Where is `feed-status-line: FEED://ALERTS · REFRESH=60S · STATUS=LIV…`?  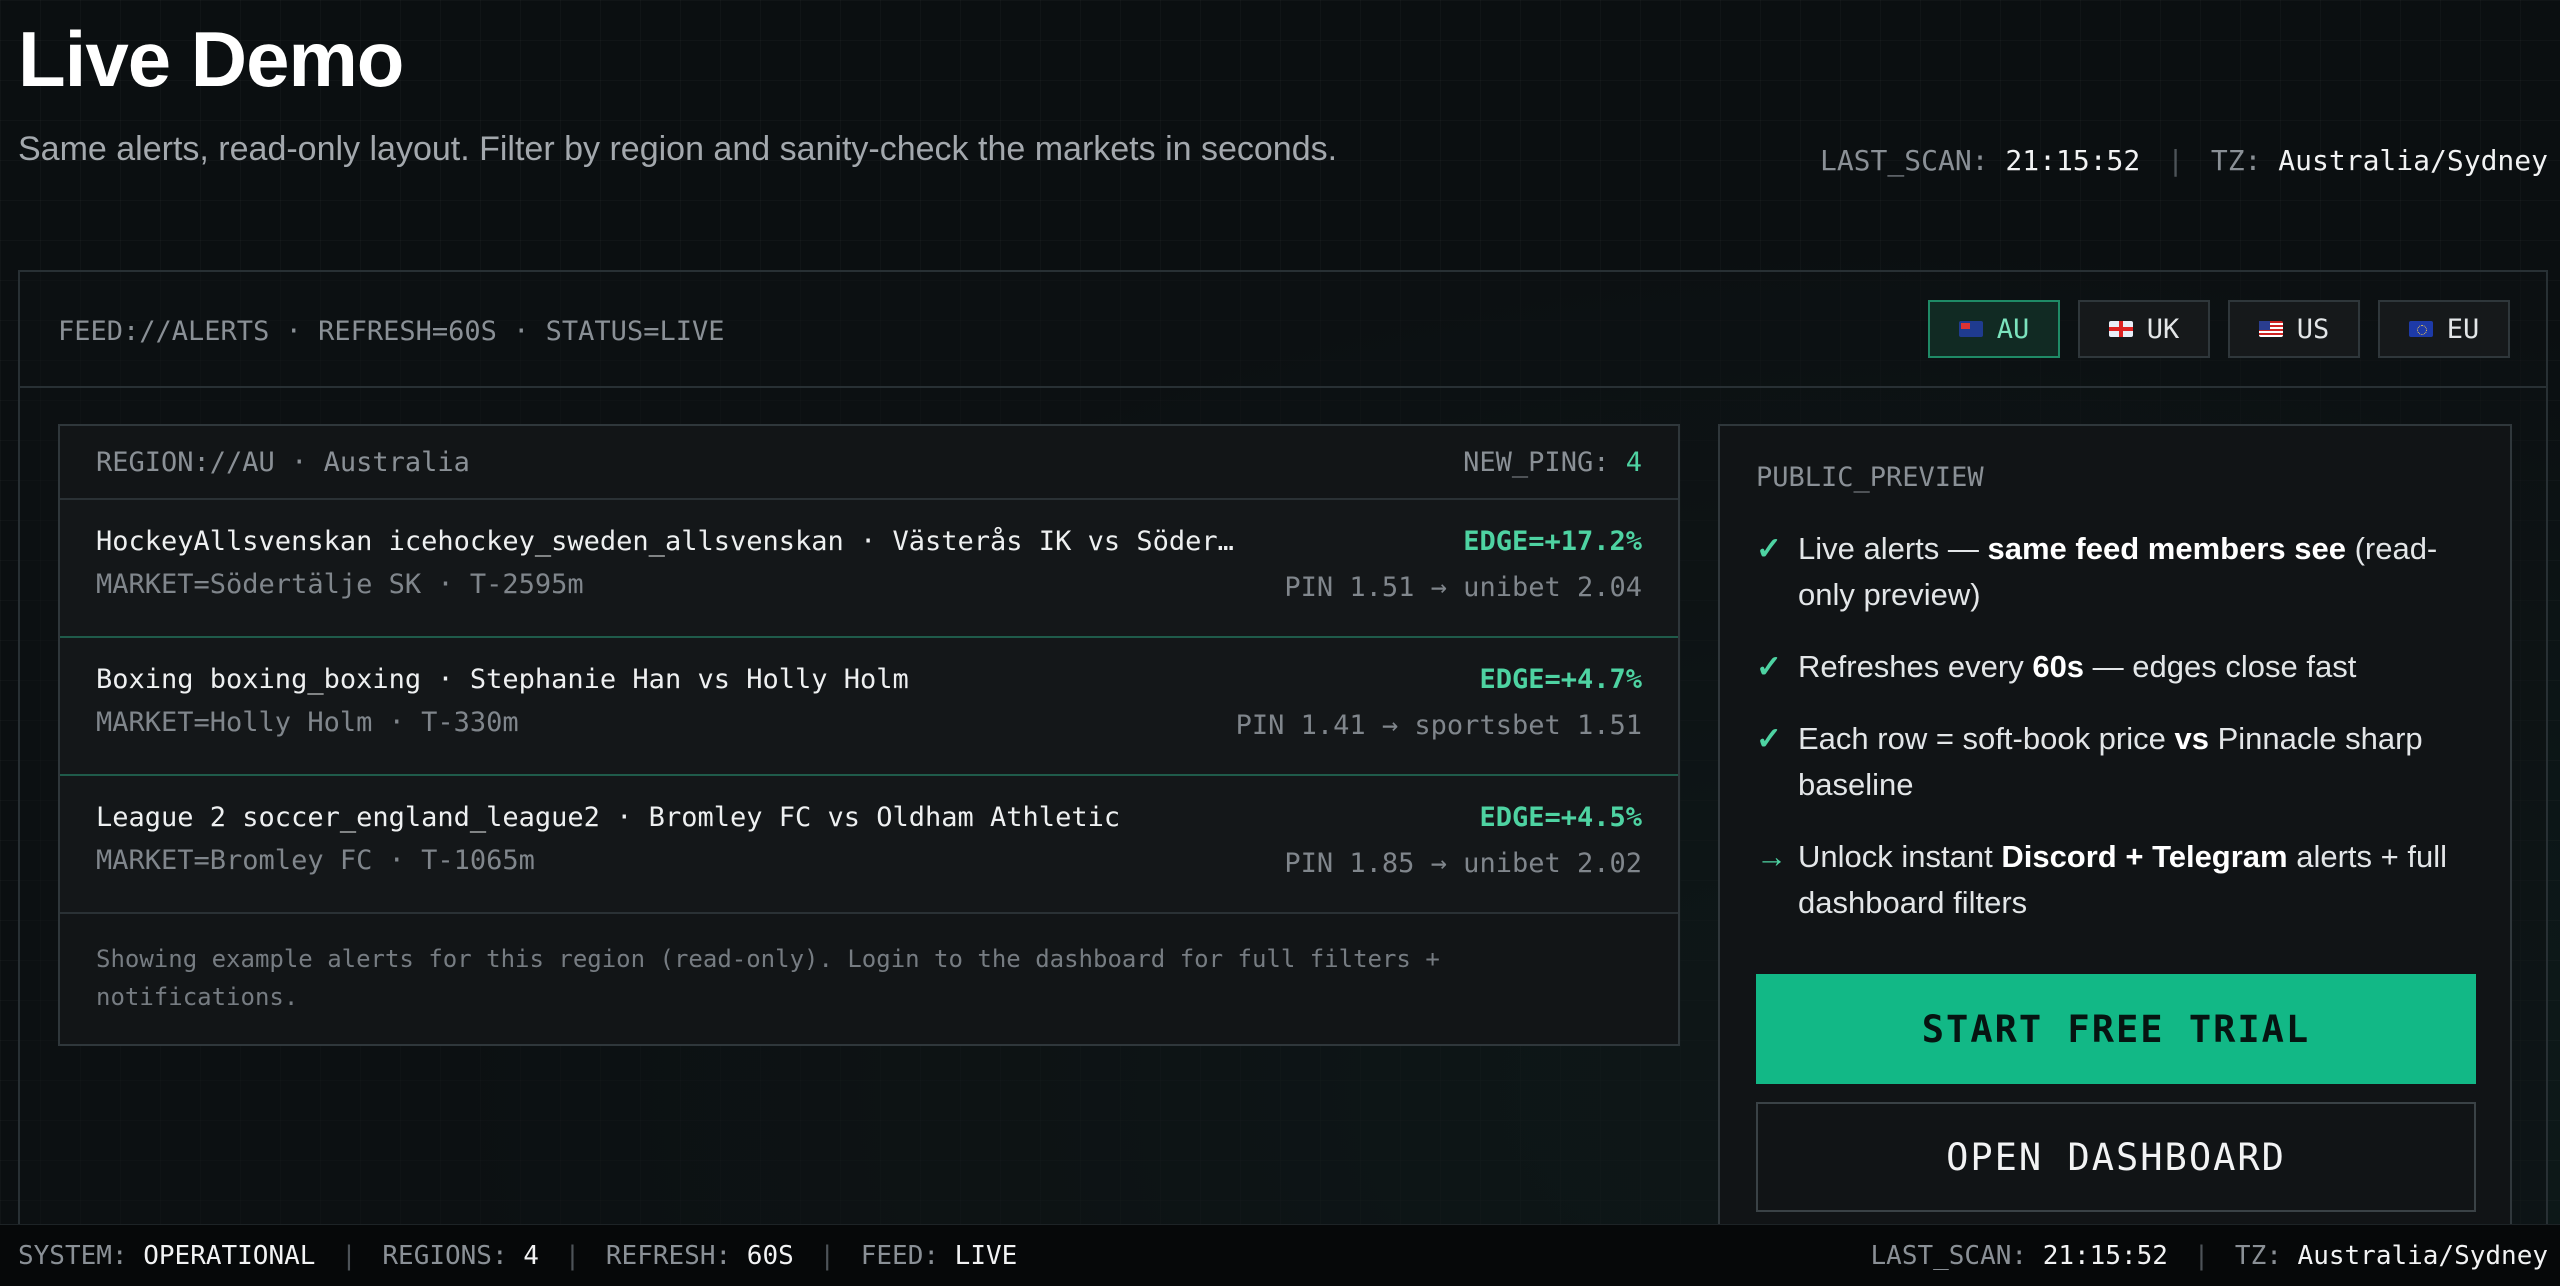
feed-status-line: FEED://ALERTS · REFRESH=60S · STATUS=LIV… is located at coordinates (391, 331).